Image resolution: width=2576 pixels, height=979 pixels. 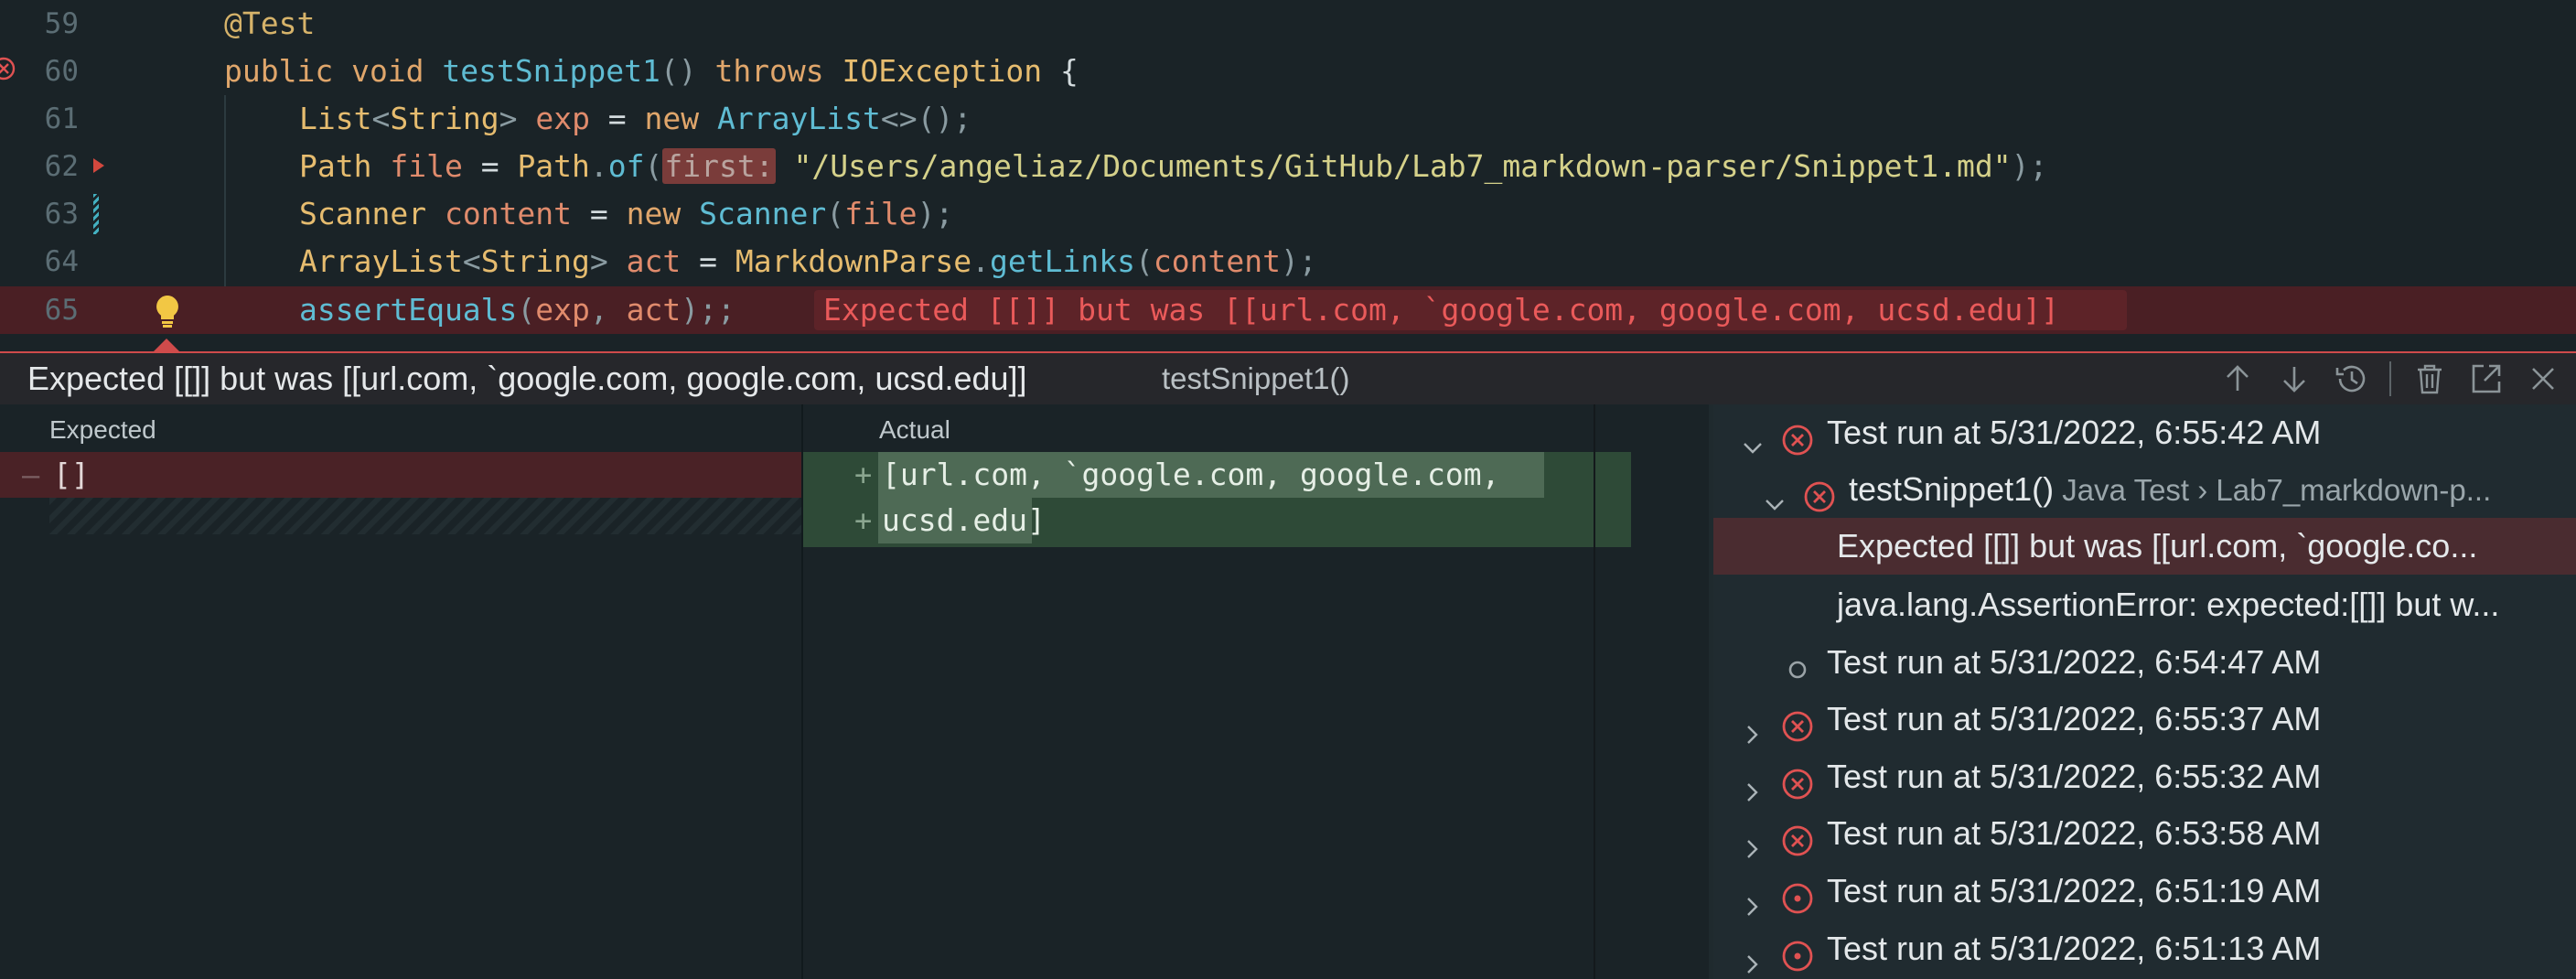 I want to click on code-line: 63 Scanner content = new Scanner(file);, so click(x=1288, y=214).